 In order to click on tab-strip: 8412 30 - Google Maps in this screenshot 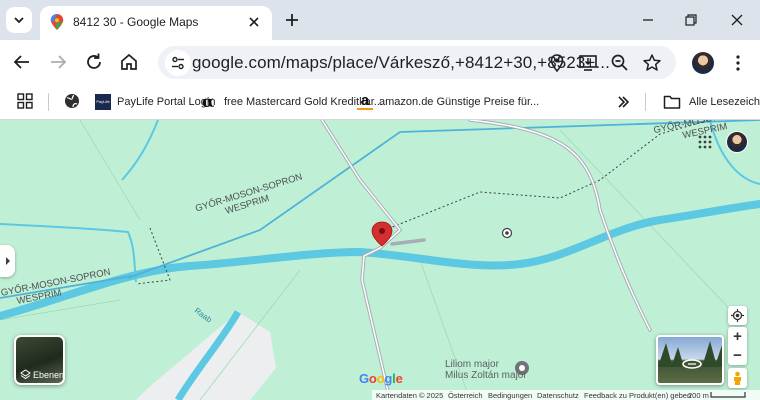, I will do `click(380, 20)`.